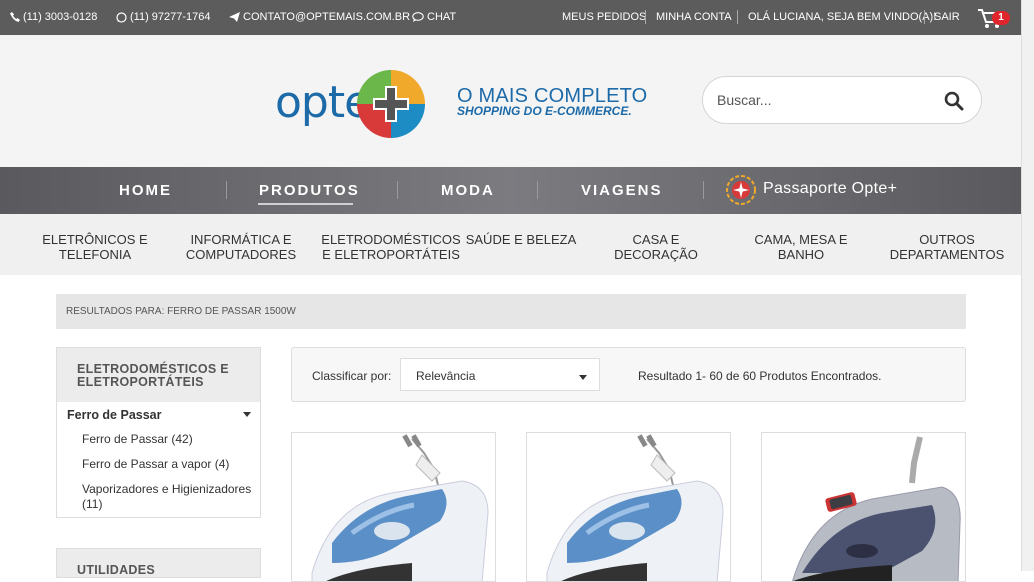 The image size is (1034, 582). I want to click on category-line: COMPUTADORES, so click(241, 254).